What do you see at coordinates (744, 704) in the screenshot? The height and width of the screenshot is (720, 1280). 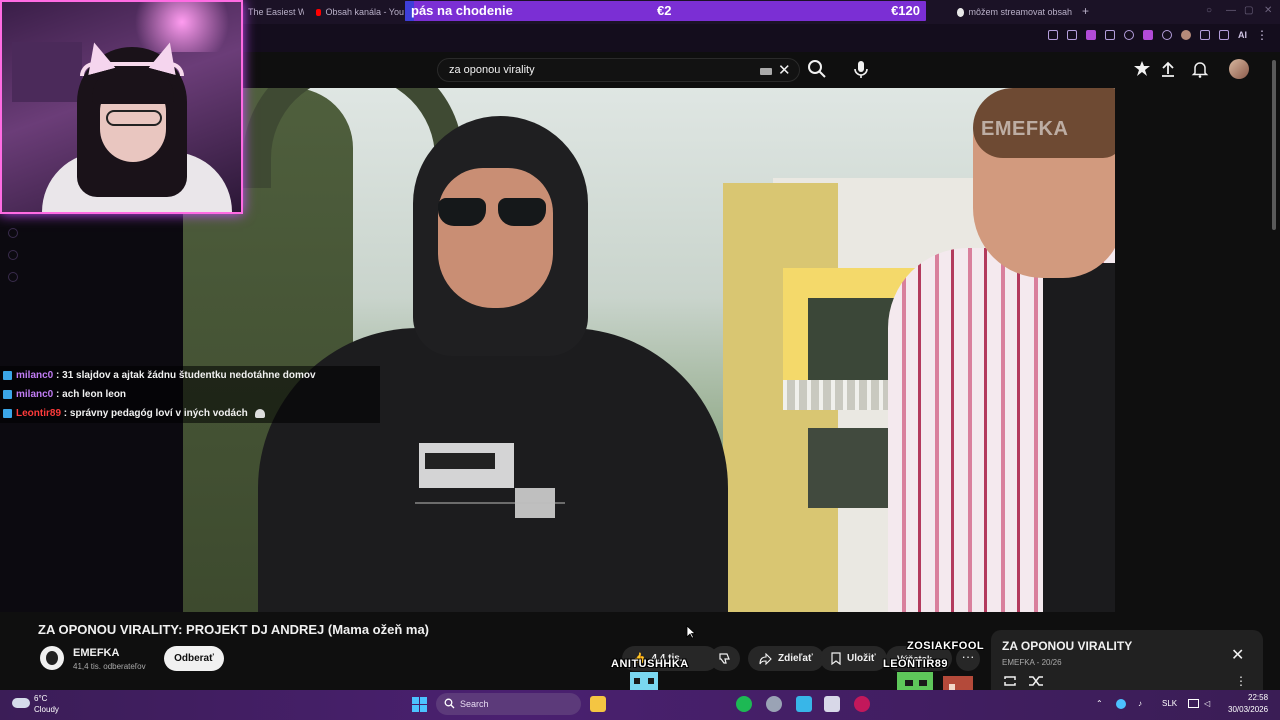 I see `spotify-icon` at bounding box center [744, 704].